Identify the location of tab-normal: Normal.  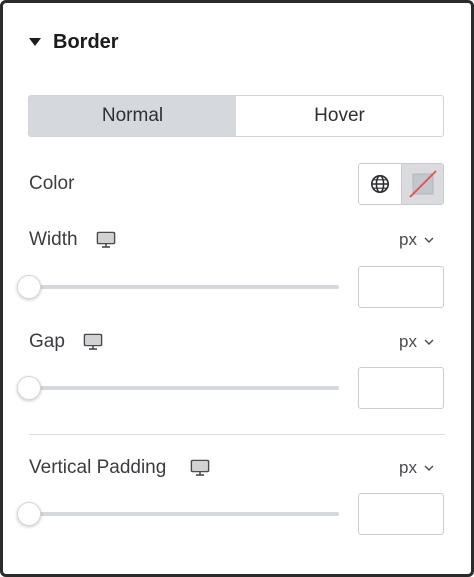
(132, 116).